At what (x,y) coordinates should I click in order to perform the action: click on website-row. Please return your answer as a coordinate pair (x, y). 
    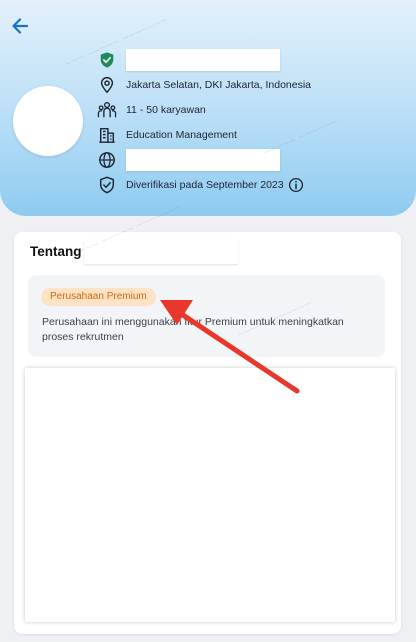
    Looking at the image, I should click on (188, 160).